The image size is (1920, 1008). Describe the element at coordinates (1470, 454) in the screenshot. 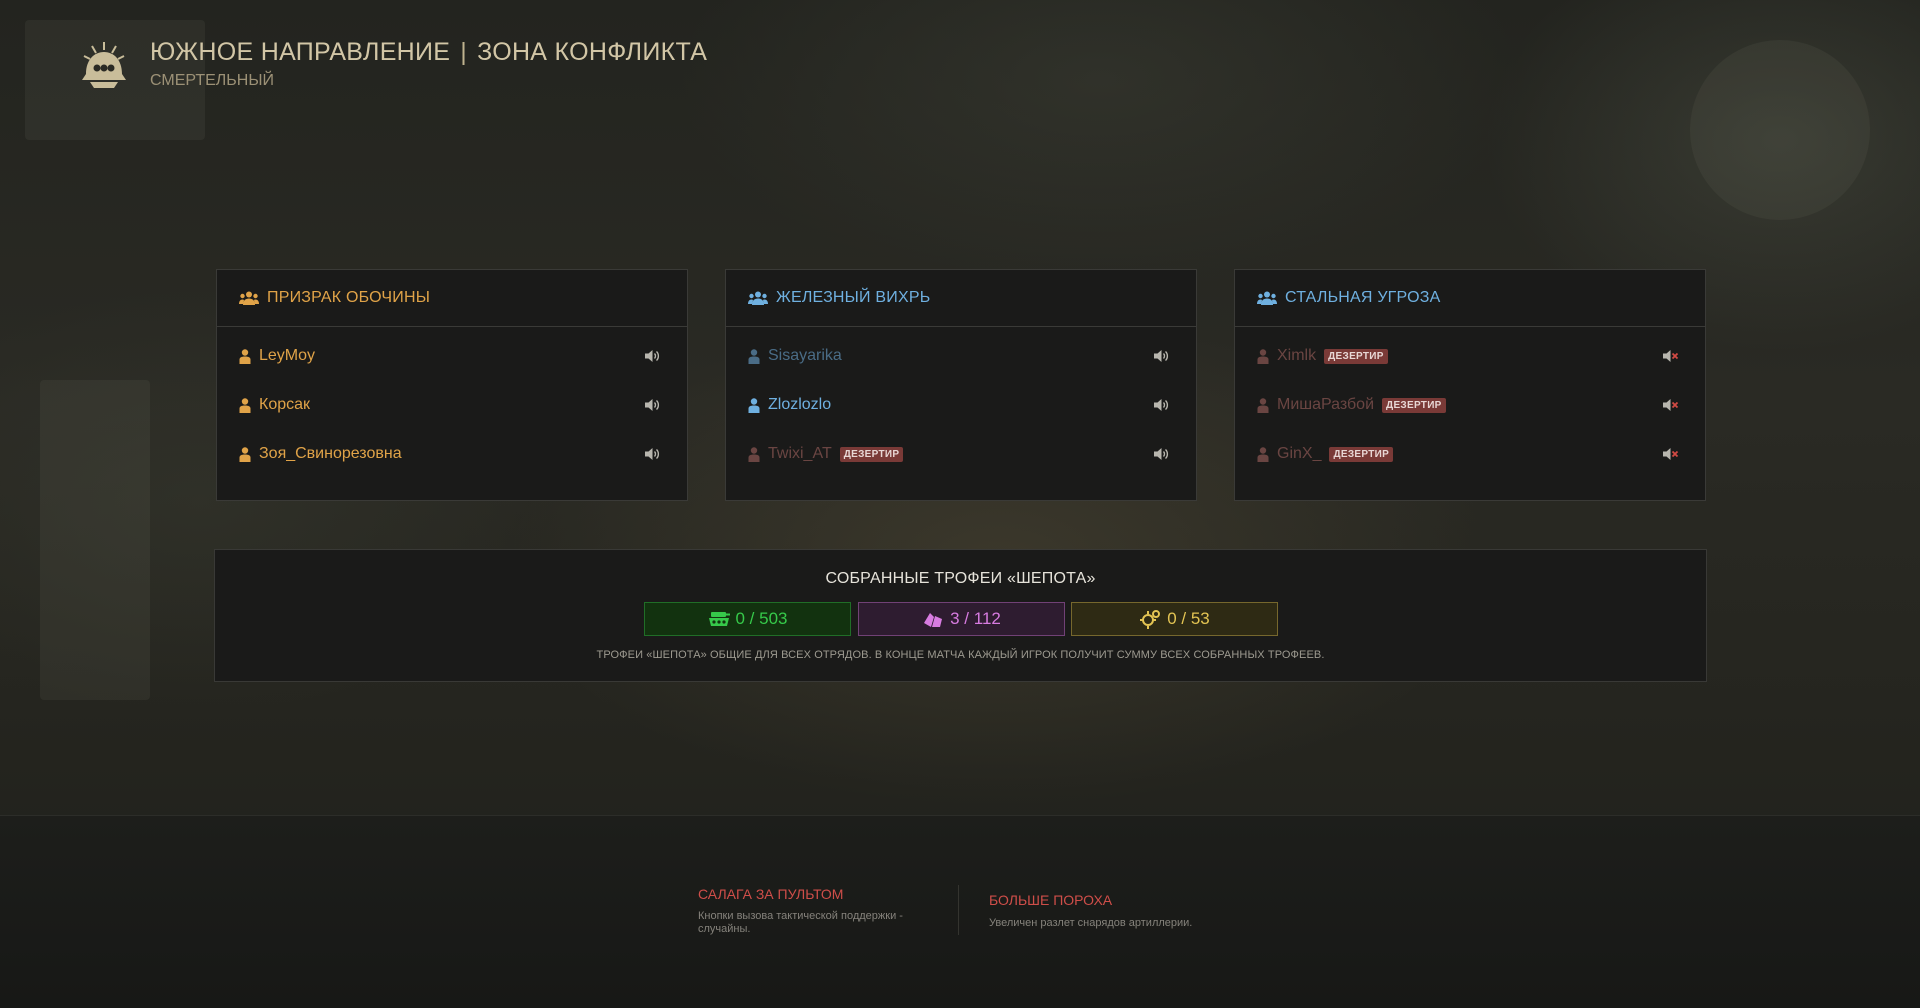

I see `player-row: GinX_ ДЕЗЕРТИР` at that location.